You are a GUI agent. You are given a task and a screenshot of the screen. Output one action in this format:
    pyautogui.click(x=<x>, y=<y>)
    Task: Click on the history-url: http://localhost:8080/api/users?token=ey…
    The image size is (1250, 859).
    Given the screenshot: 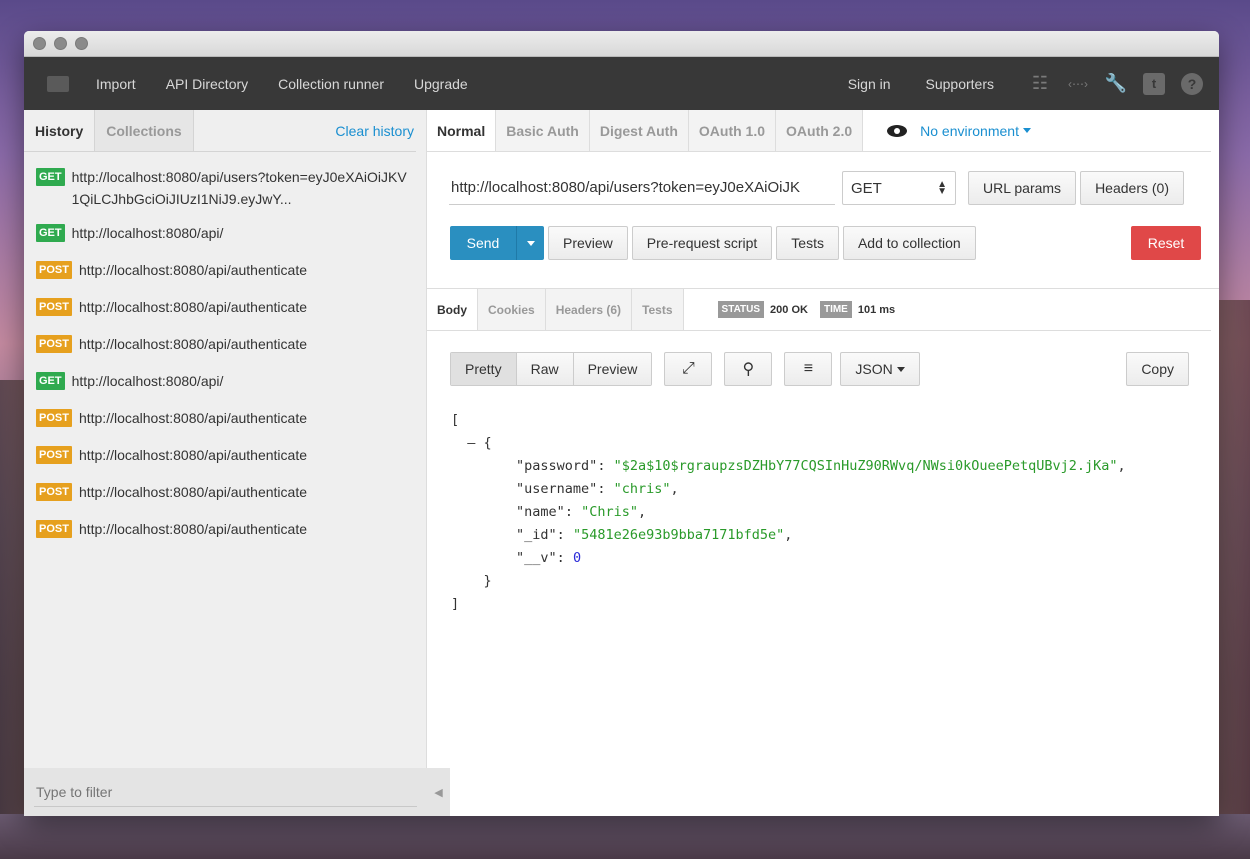 What is the action you would take?
    pyautogui.click(x=239, y=188)
    